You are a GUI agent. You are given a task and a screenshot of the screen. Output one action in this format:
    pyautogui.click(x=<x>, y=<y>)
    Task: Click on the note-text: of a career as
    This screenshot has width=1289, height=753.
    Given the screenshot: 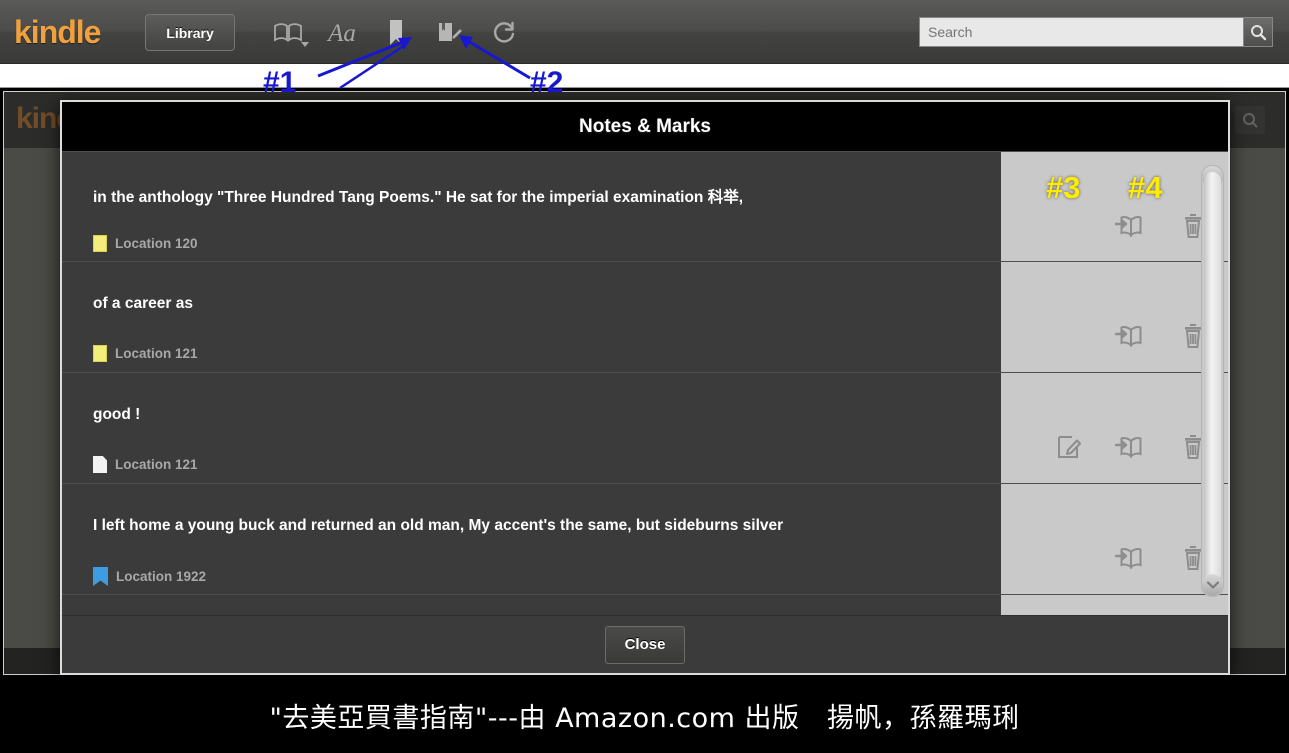 What is the action you would take?
    pyautogui.click(x=143, y=303)
    